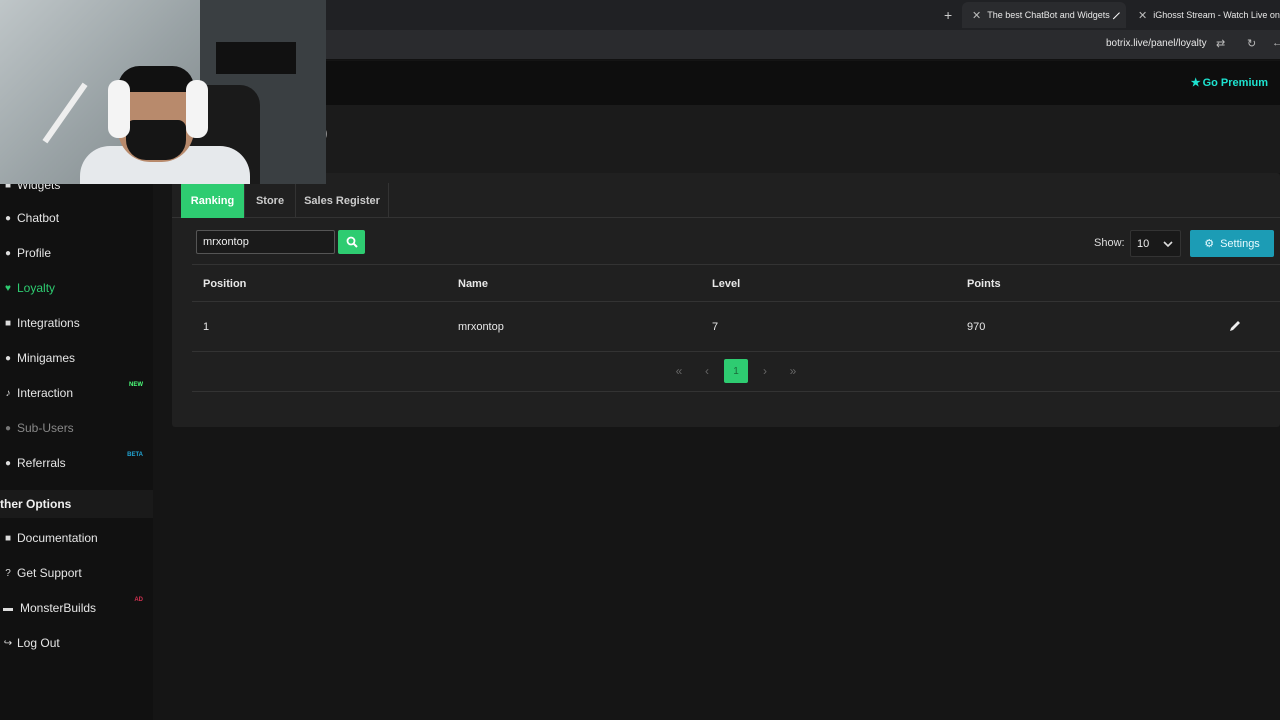 The height and width of the screenshot is (720, 1280). What do you see at coordinates (8, 573) in the screenshot?
I see `support-icon: ?` at bounding box center [8, 573].